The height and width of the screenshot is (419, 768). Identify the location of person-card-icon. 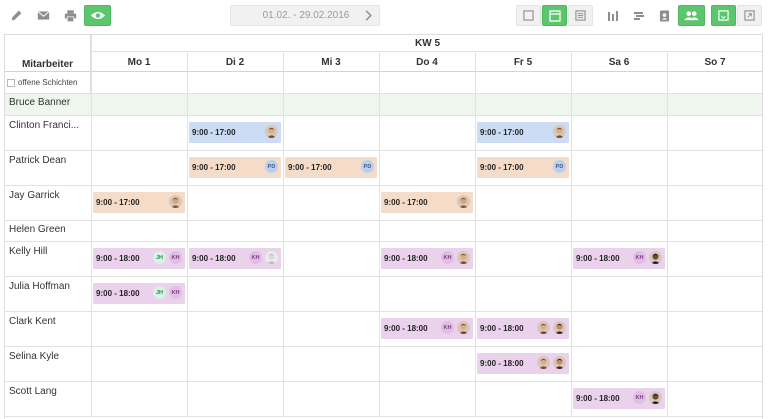
(664, 15).